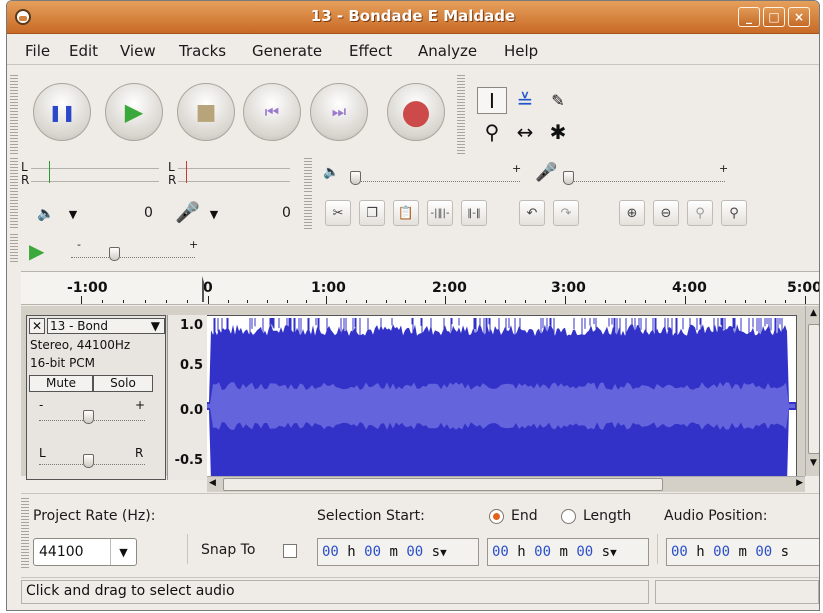  Describe the element at coordinates (106, 326) in the screenshot. I see `track-name-menu: 13 - Bond ▼` at that location.